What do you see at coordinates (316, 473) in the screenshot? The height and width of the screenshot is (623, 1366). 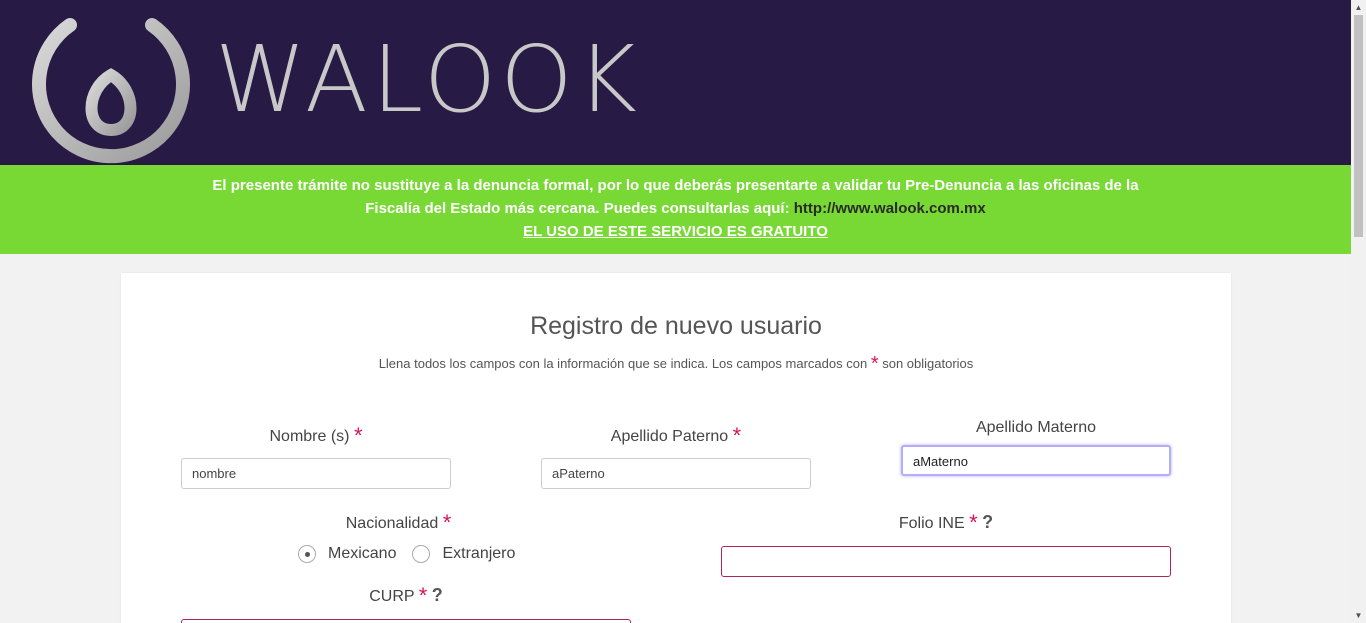 I see `nombre-input: nombre` at bounding box center [316, 473].